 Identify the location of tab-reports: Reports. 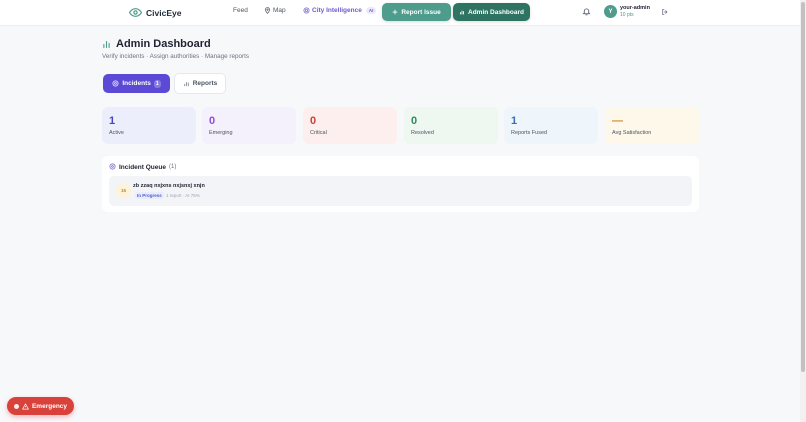
(200, 83).